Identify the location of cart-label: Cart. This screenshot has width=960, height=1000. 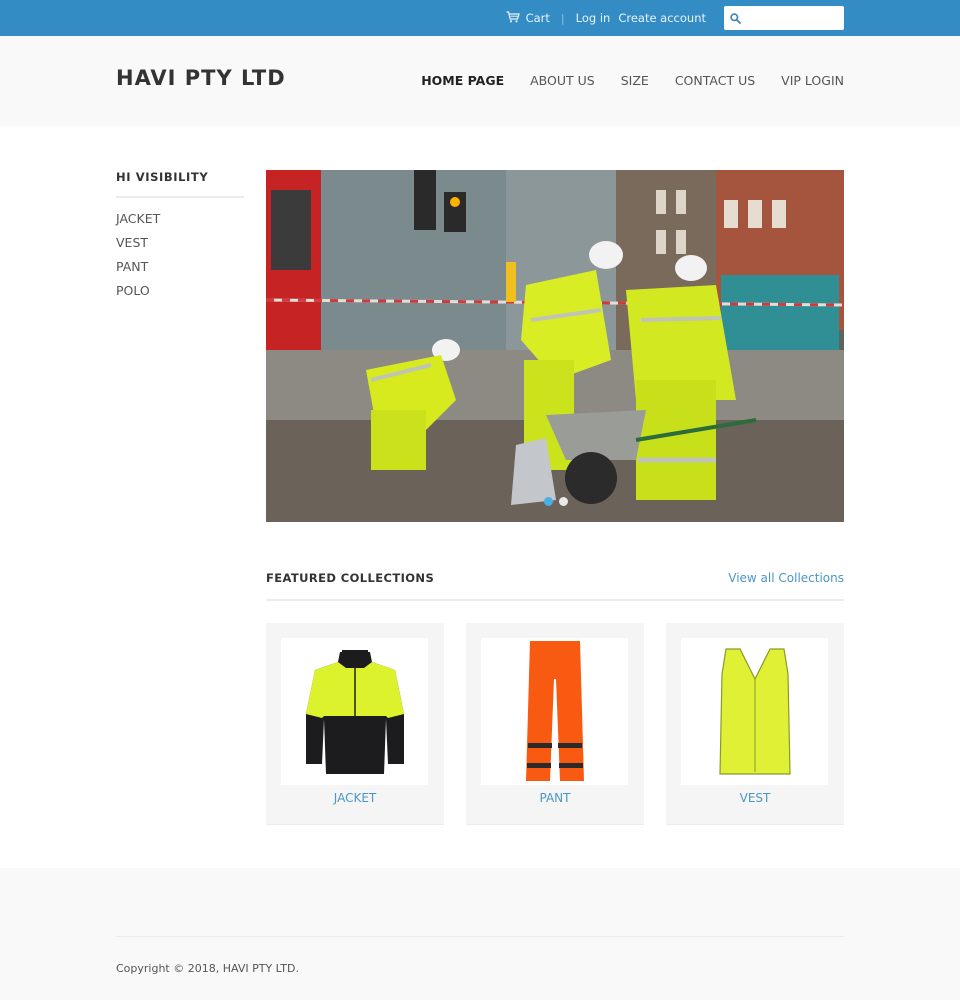
(537, 18).